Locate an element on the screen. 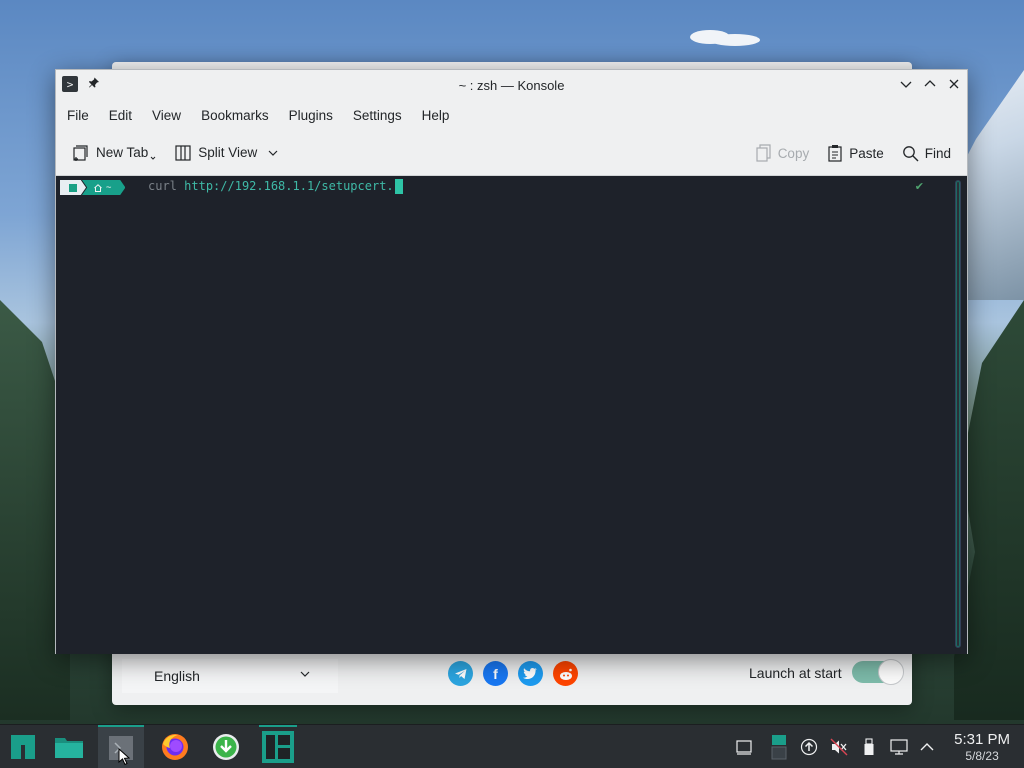 This screenshot has width=1024, height=768. clock-date: 5/8/23 is located at coordinates (982, 756).